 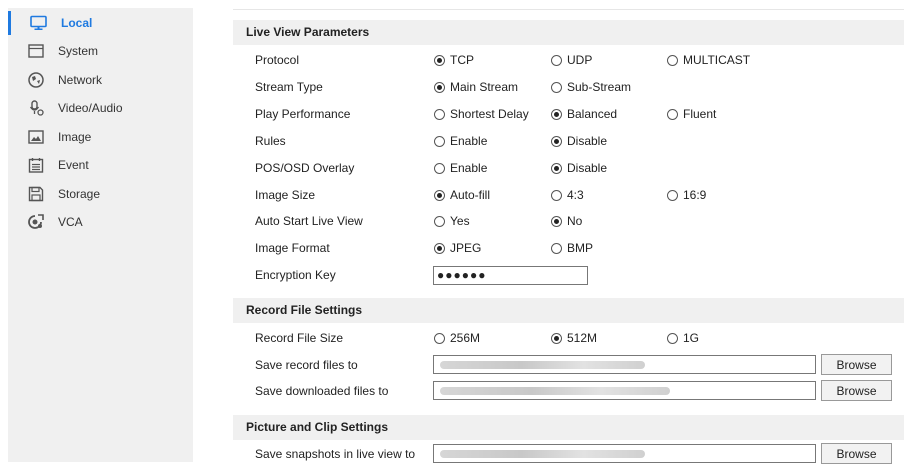 I want to click on sidebar-item-label: Image, so click(x=75, y=137).